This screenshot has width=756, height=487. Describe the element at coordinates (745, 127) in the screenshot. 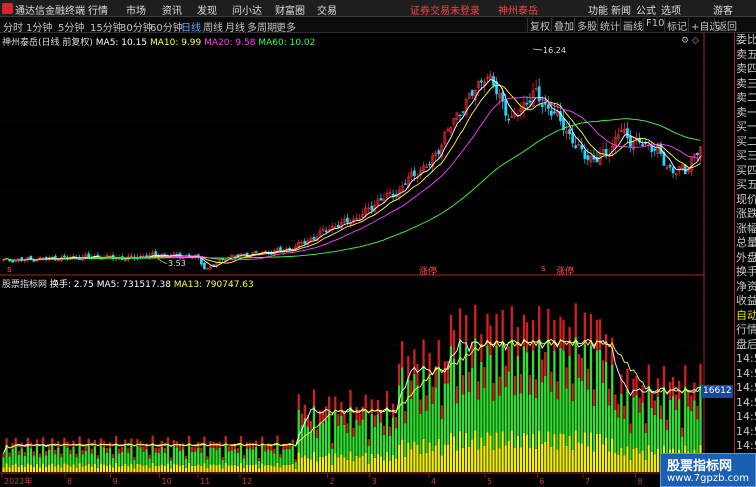

I see `side-panel-item: 买一` at that location.